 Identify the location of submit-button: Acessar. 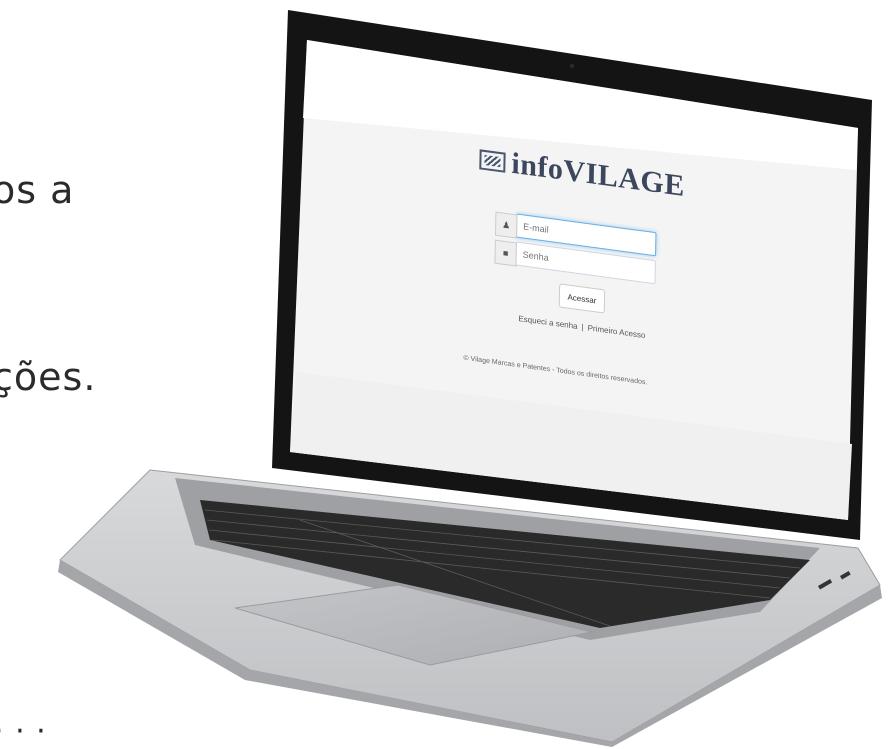
(582, 298).